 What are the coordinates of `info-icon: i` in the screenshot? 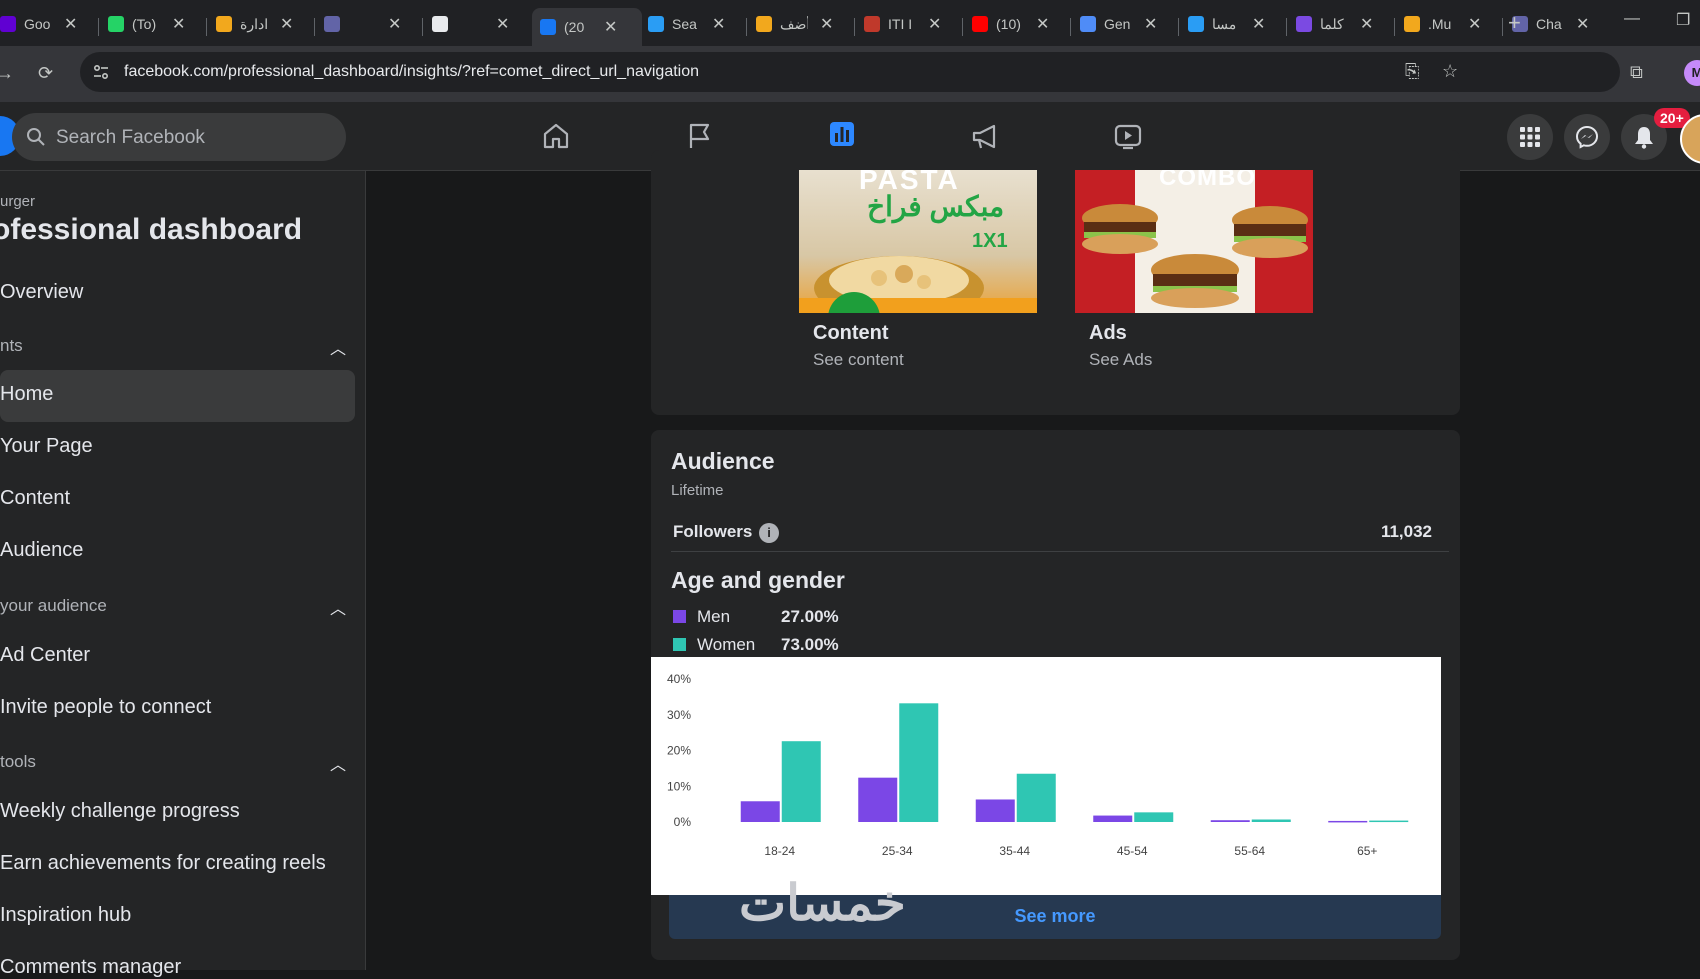 It's located at (769, 533).